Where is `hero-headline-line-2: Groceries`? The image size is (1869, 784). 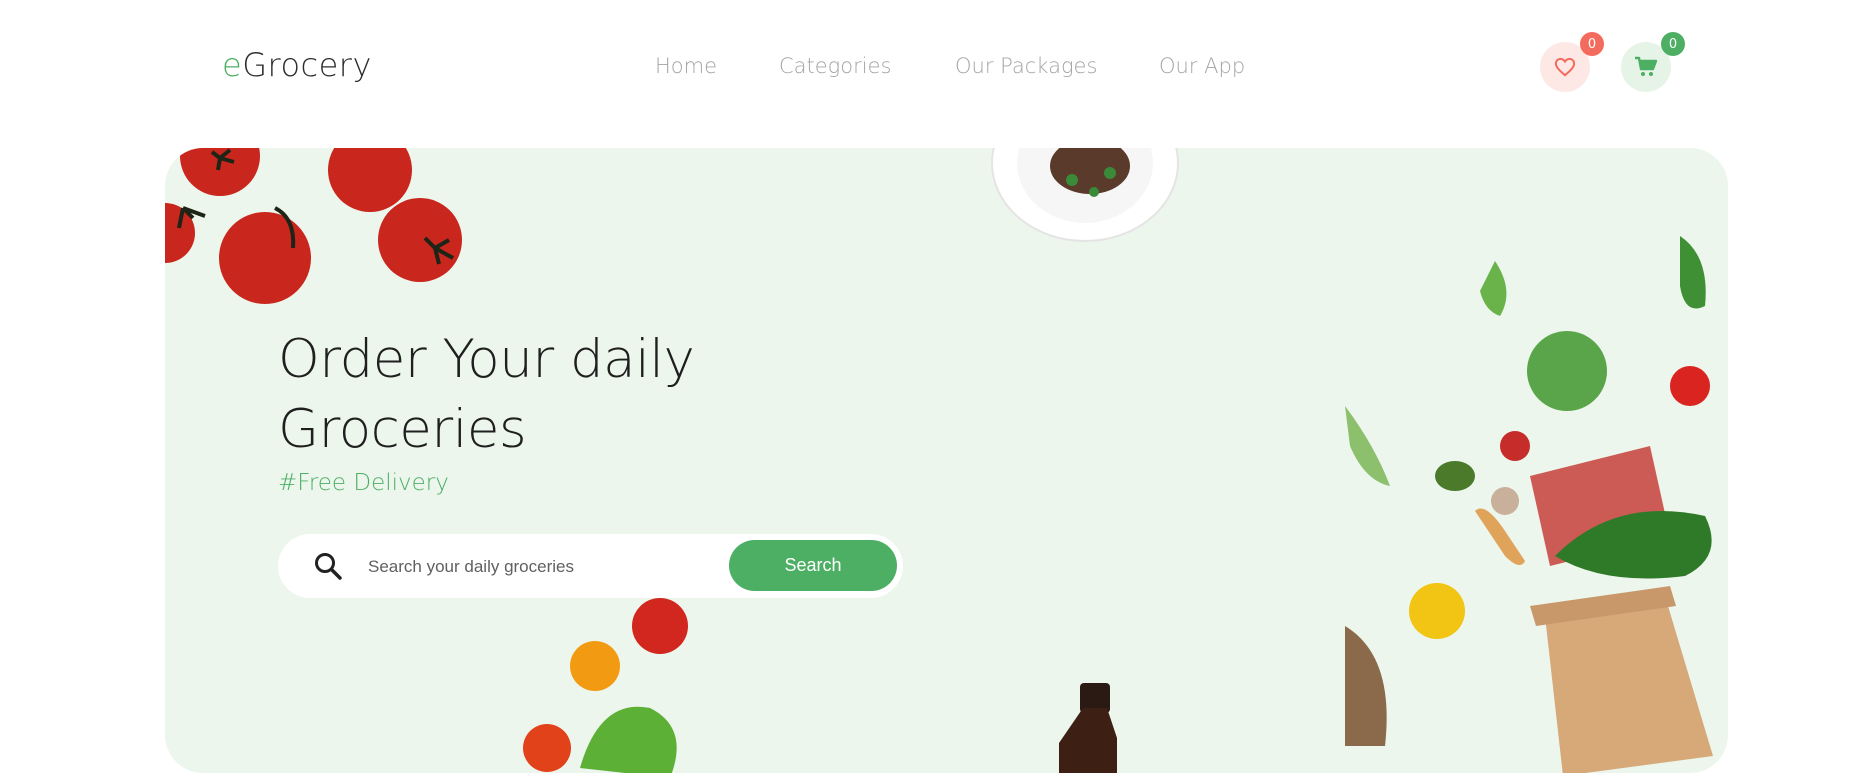 hero-headline-line-2: Groceries is located at coordinates (402, 429).